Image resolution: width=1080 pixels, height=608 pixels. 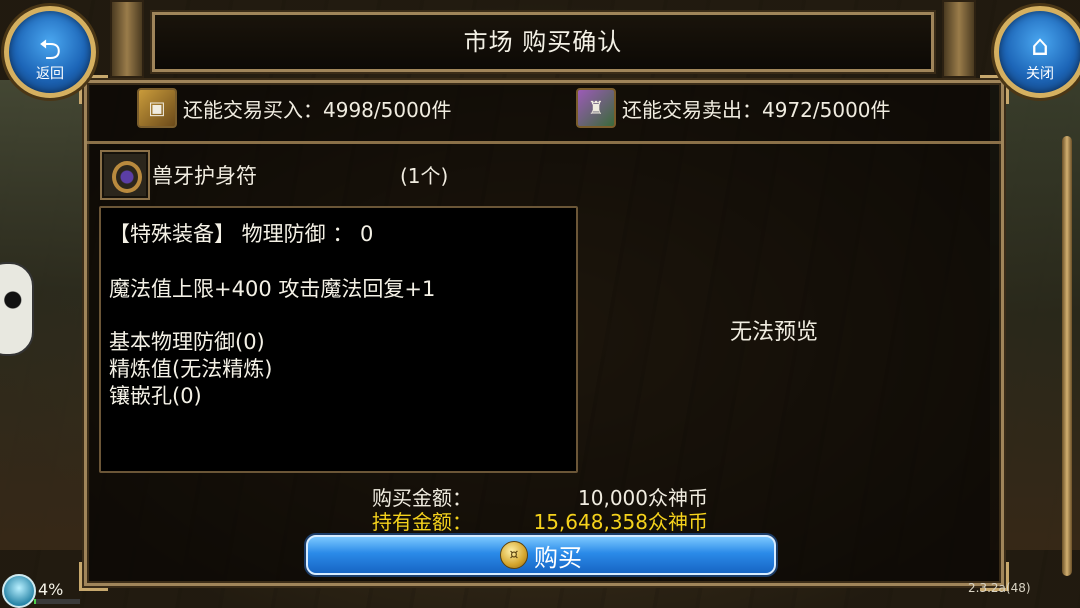 What do you see at coordinates (774, 332) in the screenshot?
I see `preview-unavailable-text: 无法预览` at bounding box center [774, 332].